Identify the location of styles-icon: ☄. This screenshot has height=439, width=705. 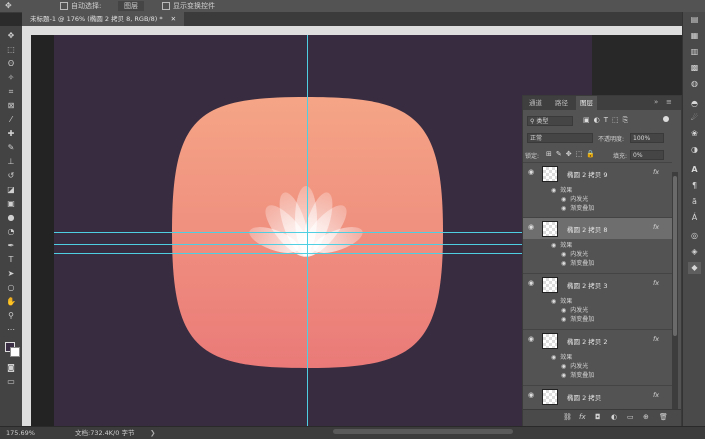
(694, 118).